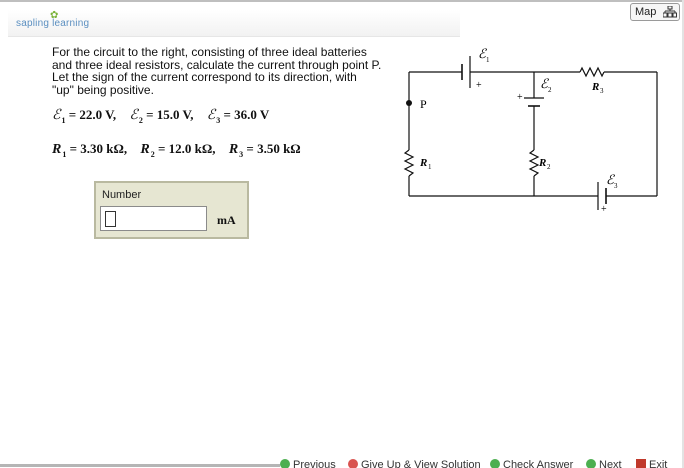 The image size is (684, 468). I want to click on r2-value: = 12.0 kΩ,, so click(187, 148).